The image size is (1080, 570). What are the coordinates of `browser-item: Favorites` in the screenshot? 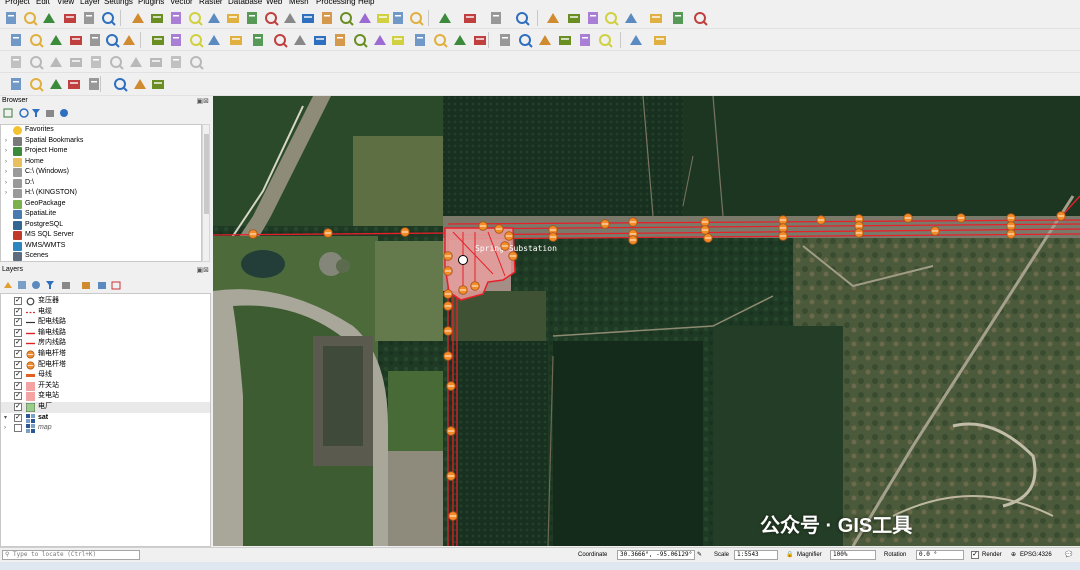 It's located at (101, 130).